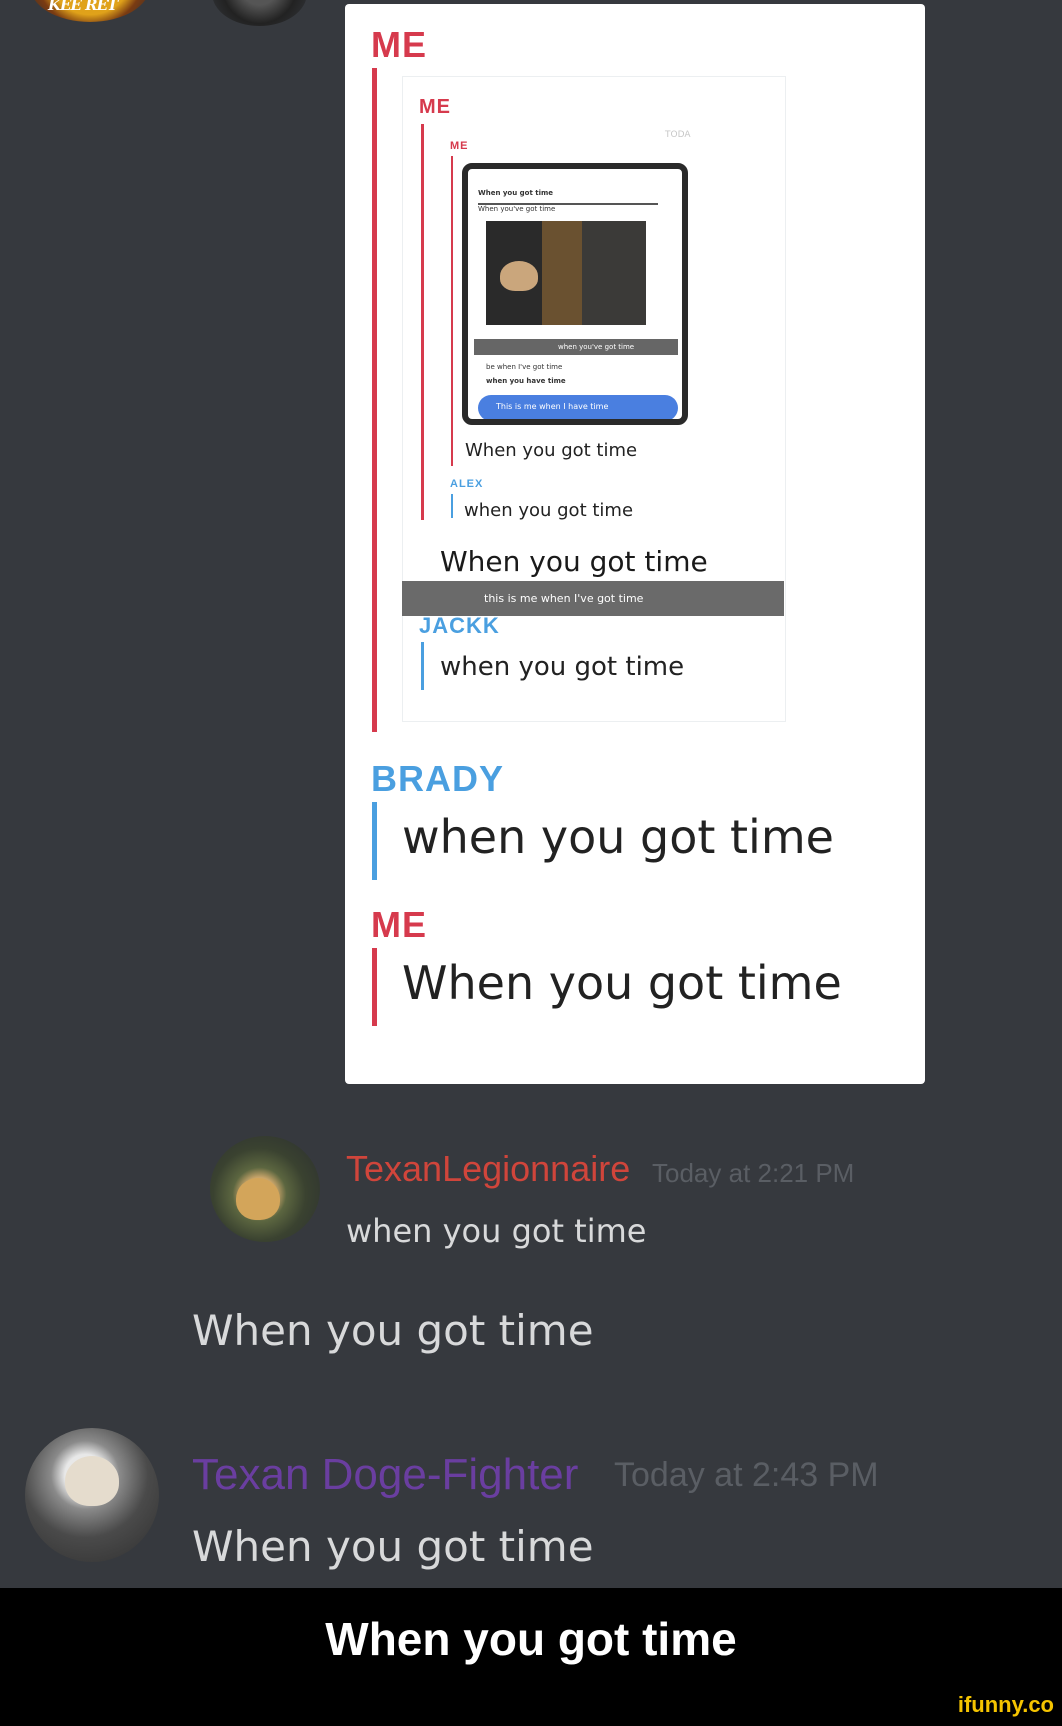 This screenshot has height=1726, width=1062. I want to click on top-avatar-left: KEE RET, so click(90, 11).